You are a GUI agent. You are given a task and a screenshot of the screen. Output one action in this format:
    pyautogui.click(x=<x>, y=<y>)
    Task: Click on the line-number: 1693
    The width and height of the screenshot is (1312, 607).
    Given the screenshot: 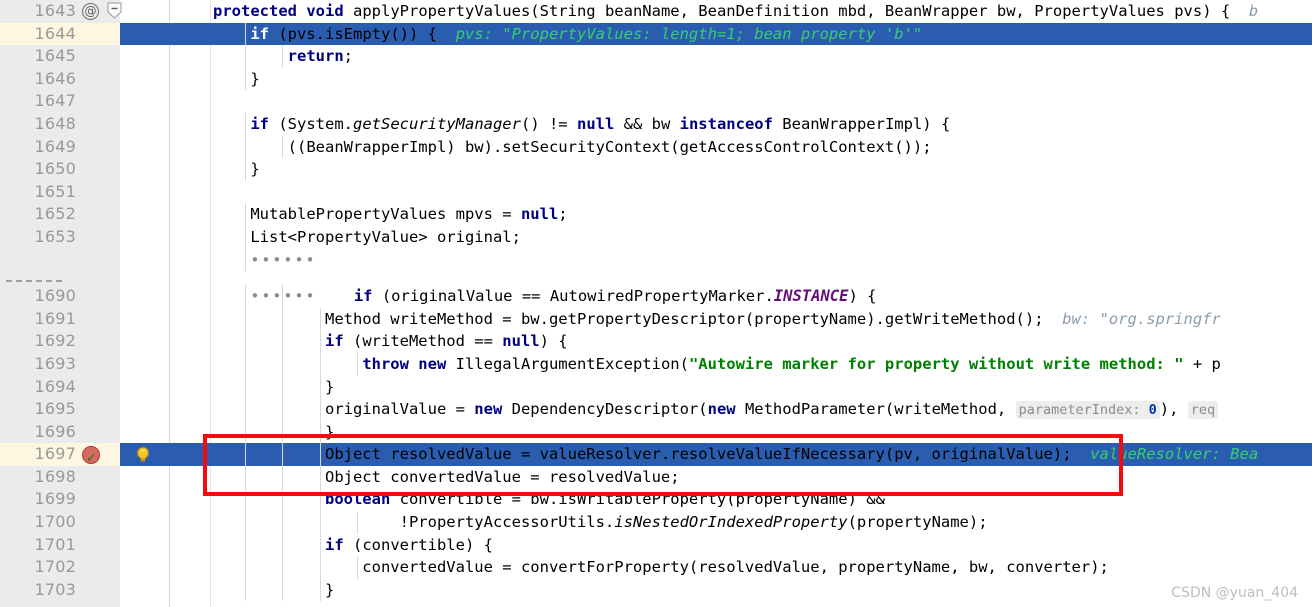 What is the action you would take?
    pyautogui.click(x=55, y=363)
    